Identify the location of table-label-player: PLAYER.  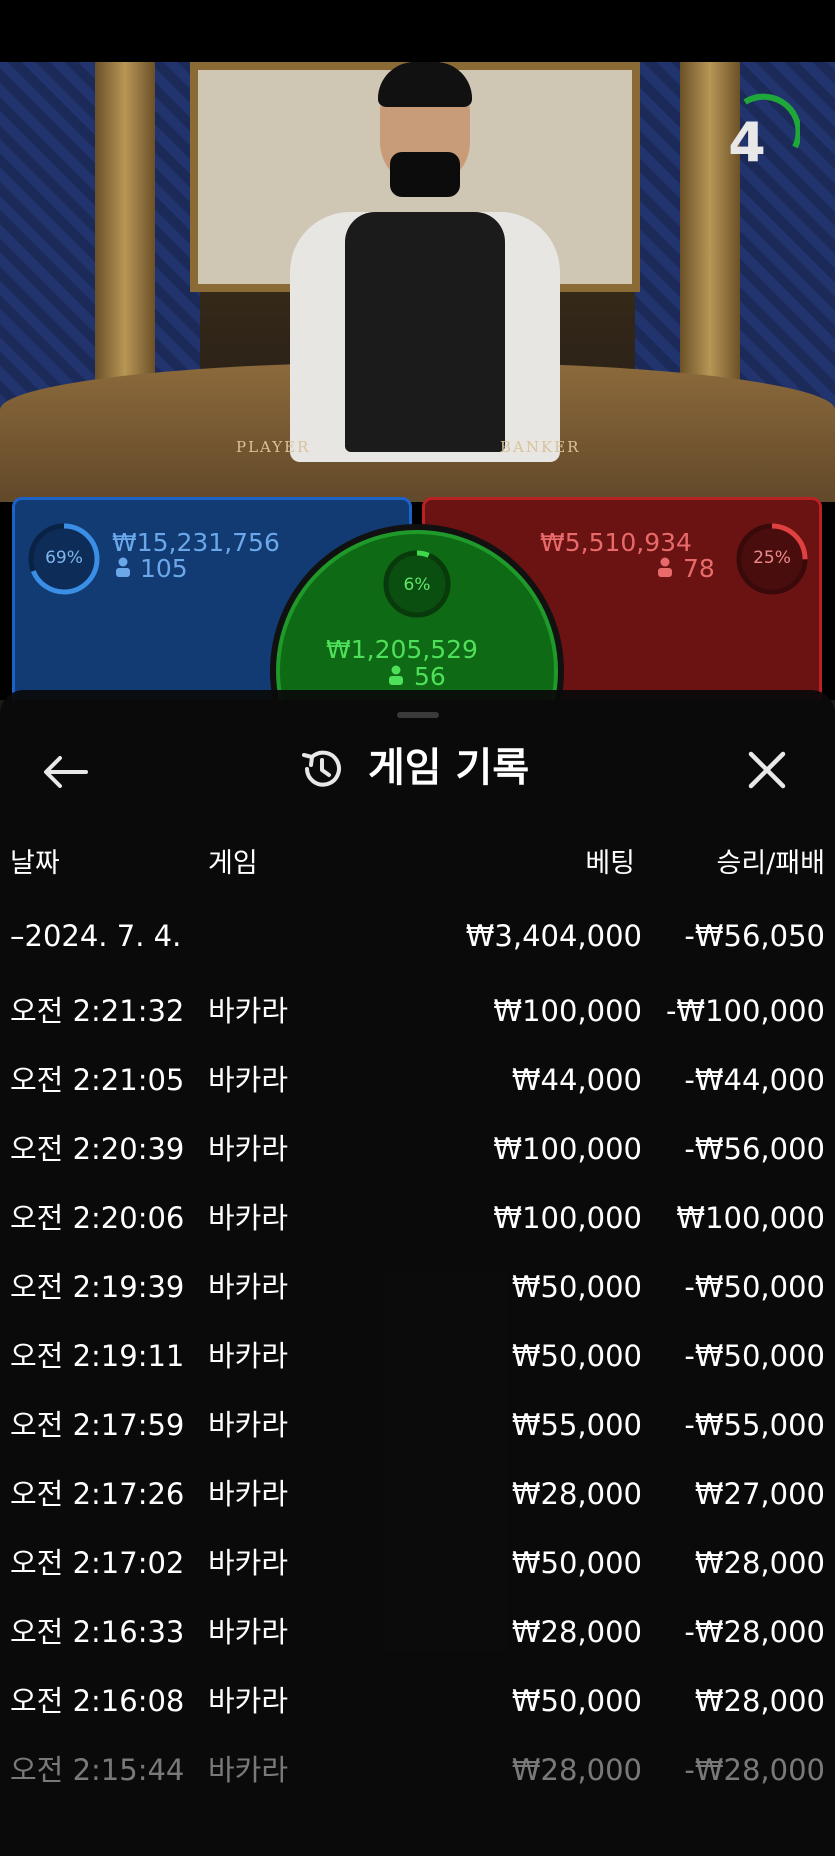
(273, 447).